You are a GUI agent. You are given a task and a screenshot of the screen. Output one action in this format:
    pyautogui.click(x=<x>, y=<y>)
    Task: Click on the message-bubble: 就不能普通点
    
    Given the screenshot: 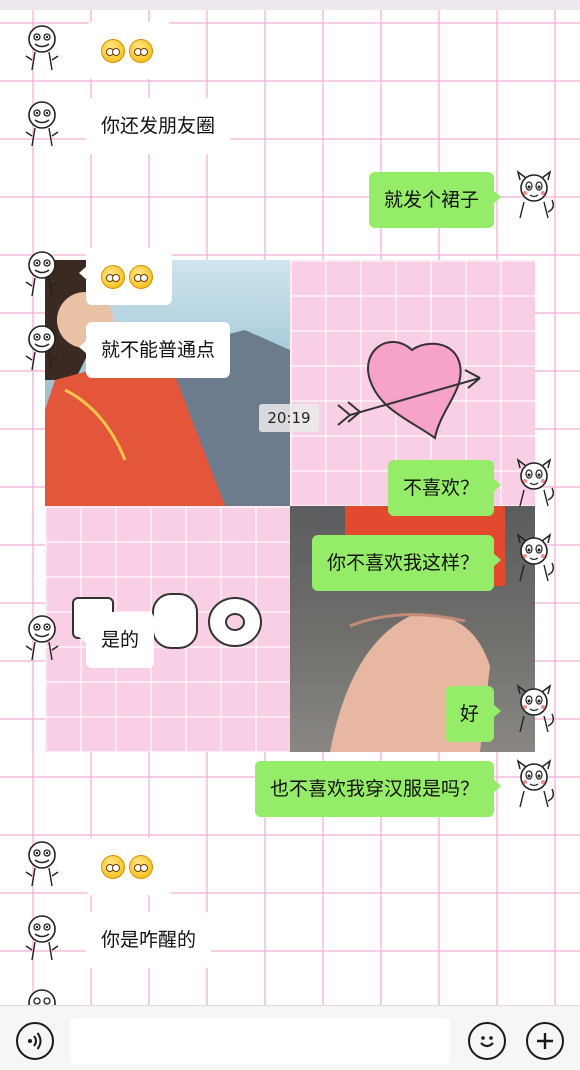 What is the action you would take?
    pyautogui.click(x=154, y=350)
    